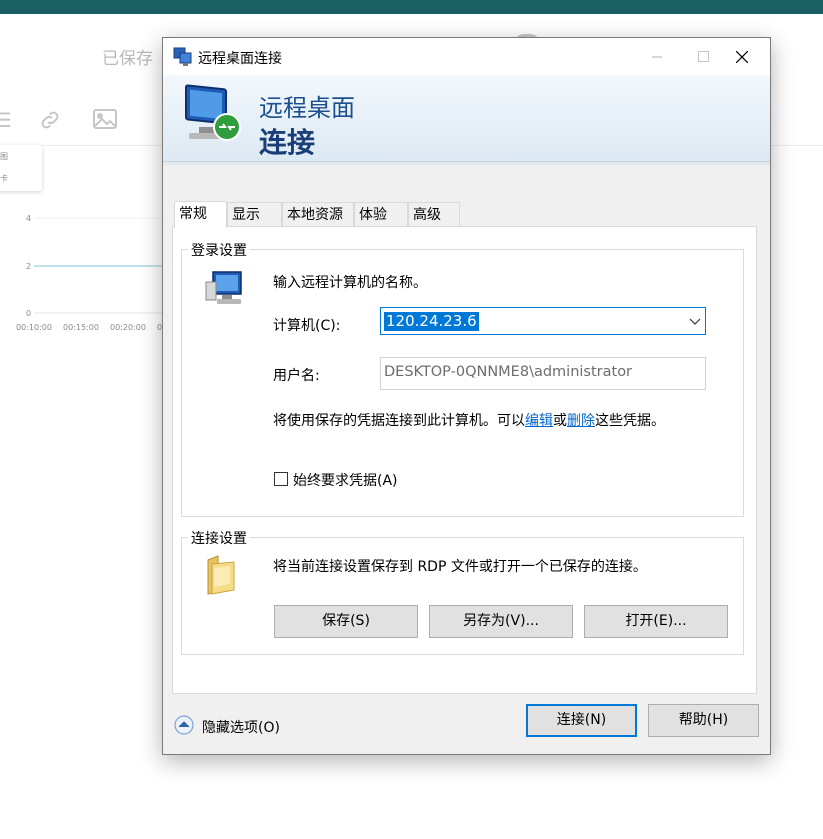  Describe the element at coordinates (127, 59) in the screenshot. I see `background-saved-status: 已保存` at that location.